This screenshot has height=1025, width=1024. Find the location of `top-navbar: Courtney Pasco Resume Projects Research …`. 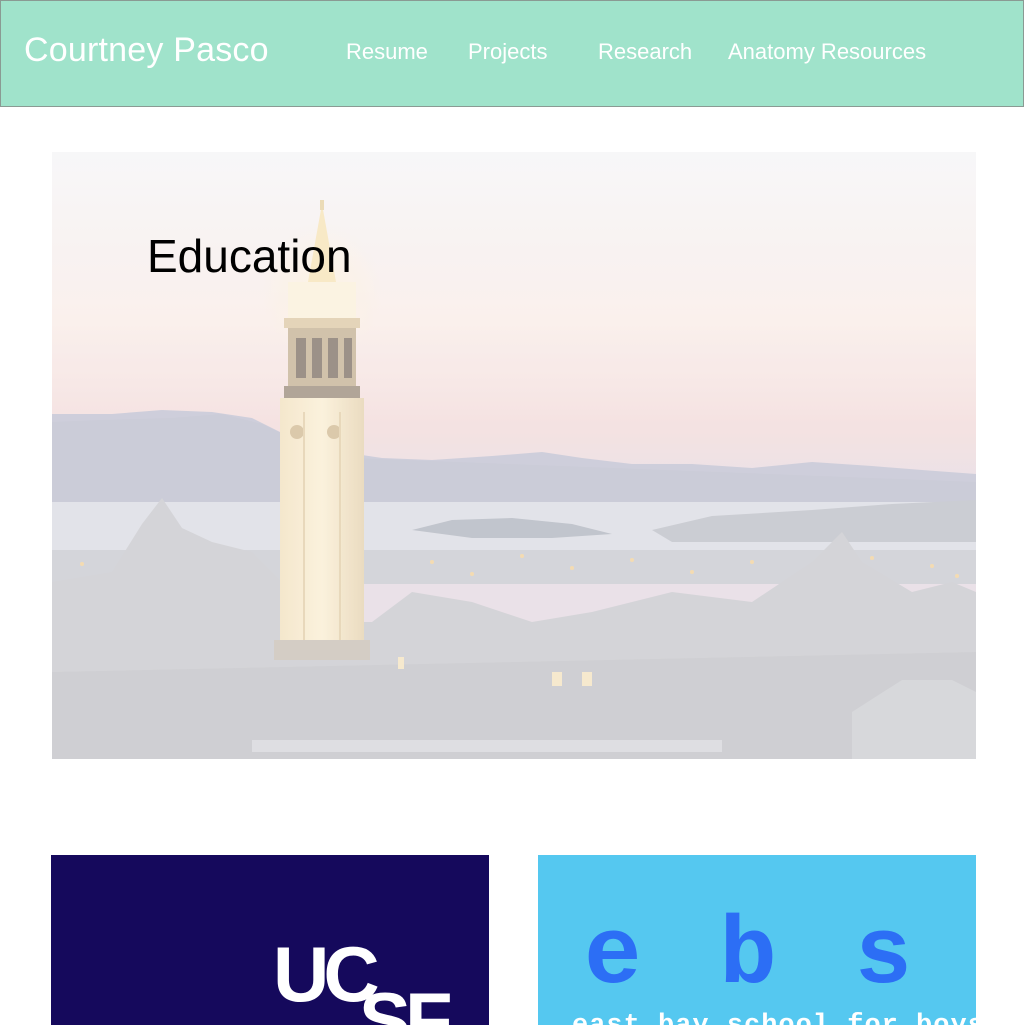

top-navbar: Courtney Pasco Resume Projects Research … is located at coordinates (512, 53).